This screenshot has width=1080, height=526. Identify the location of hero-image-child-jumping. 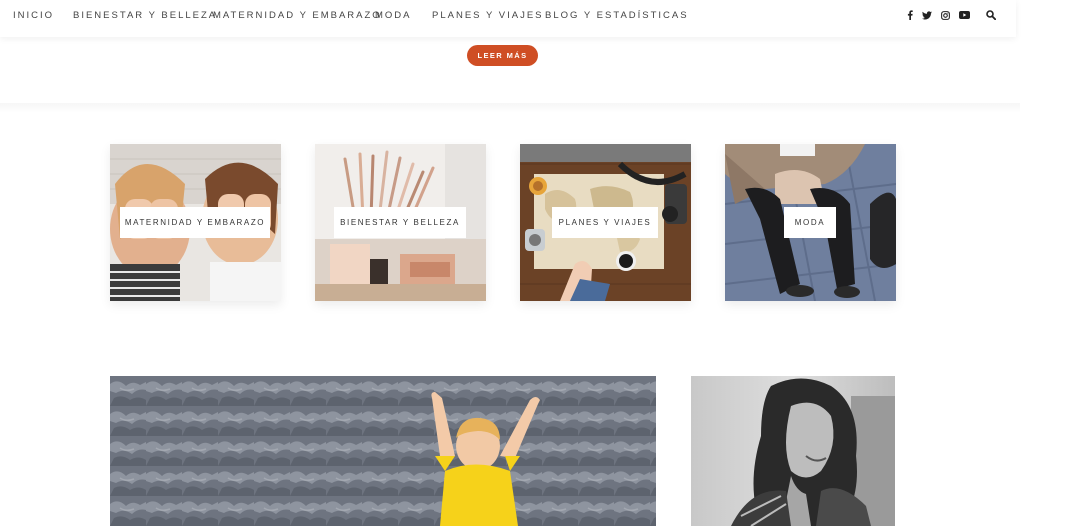
(383, 451).